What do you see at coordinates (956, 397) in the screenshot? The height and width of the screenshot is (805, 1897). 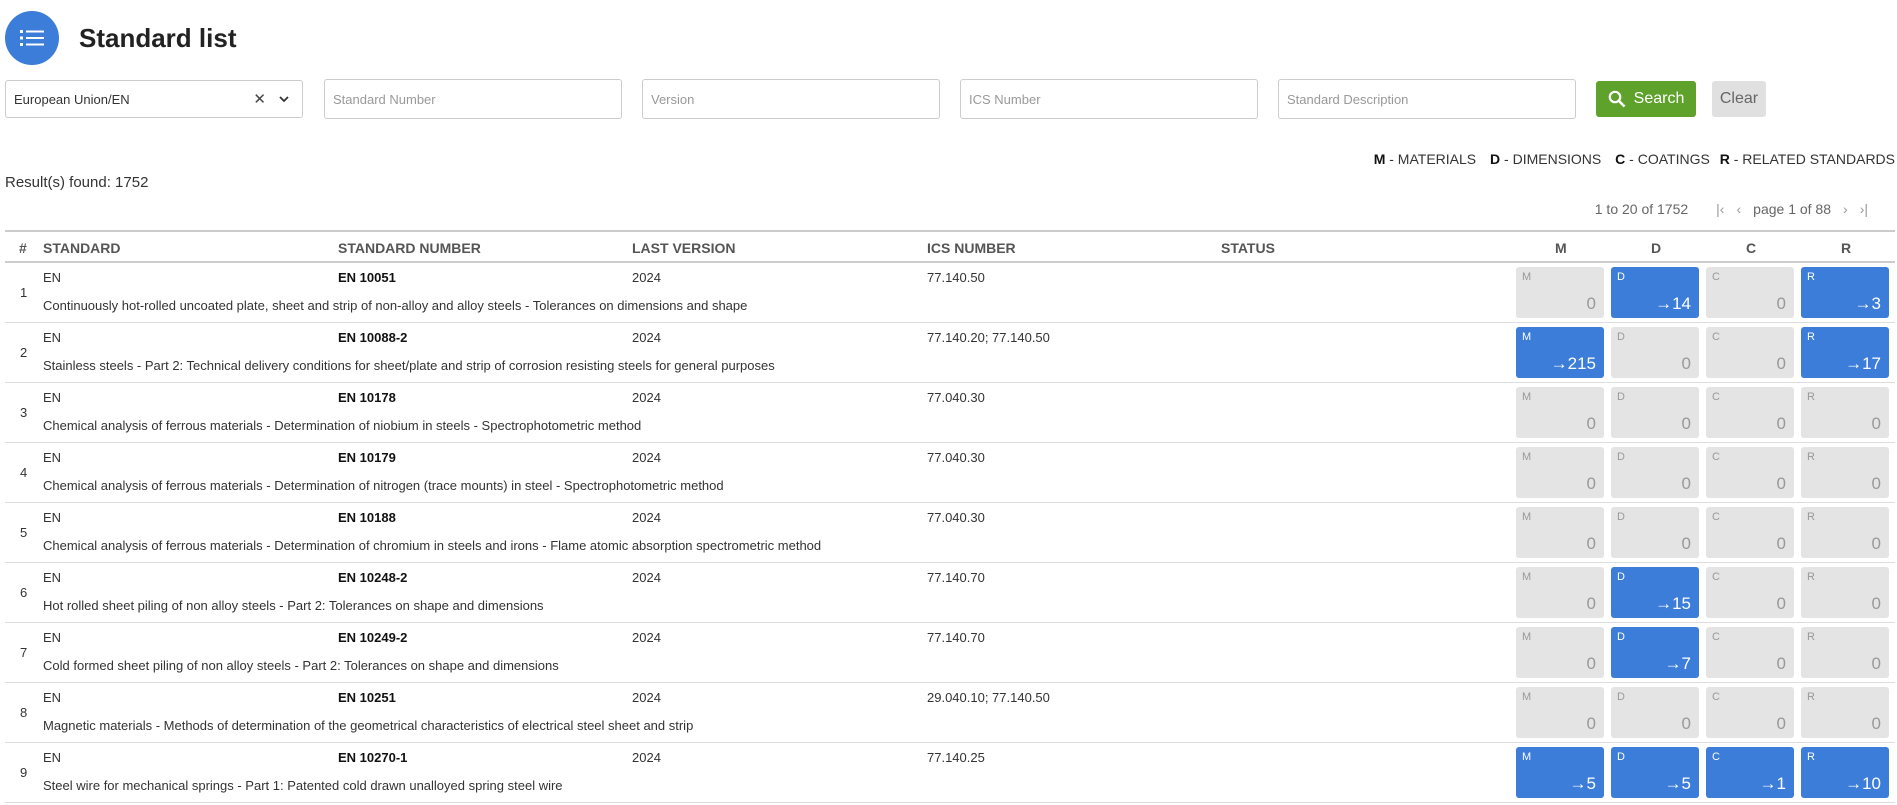 I see `ics-number-cell: 77.040.30` at bounding box center [956, 397].